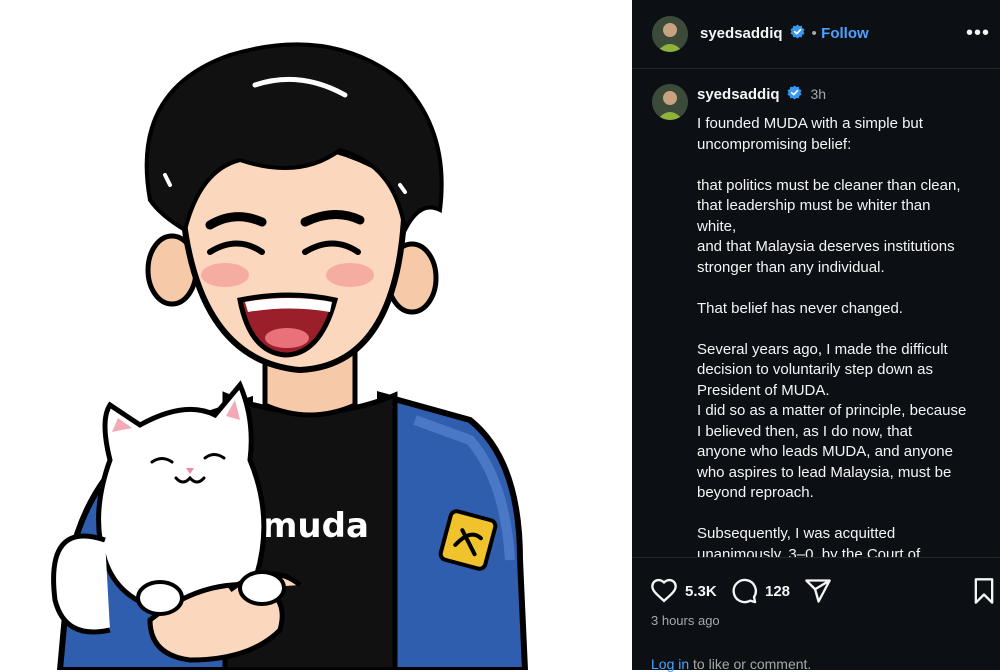 The width and height of the screenshot is (1000, 672). I want to click on bookmark-icon, so click(984, 591).